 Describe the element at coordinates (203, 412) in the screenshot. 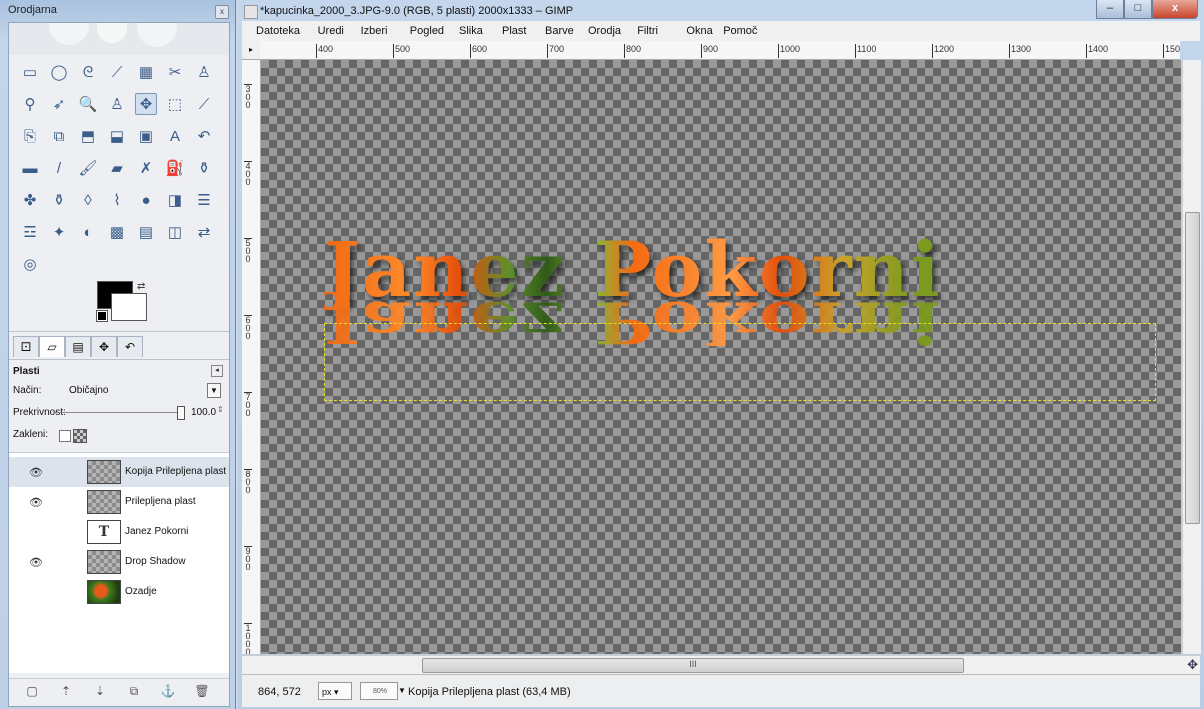

I see `opacity-value: 100.0` at that location.